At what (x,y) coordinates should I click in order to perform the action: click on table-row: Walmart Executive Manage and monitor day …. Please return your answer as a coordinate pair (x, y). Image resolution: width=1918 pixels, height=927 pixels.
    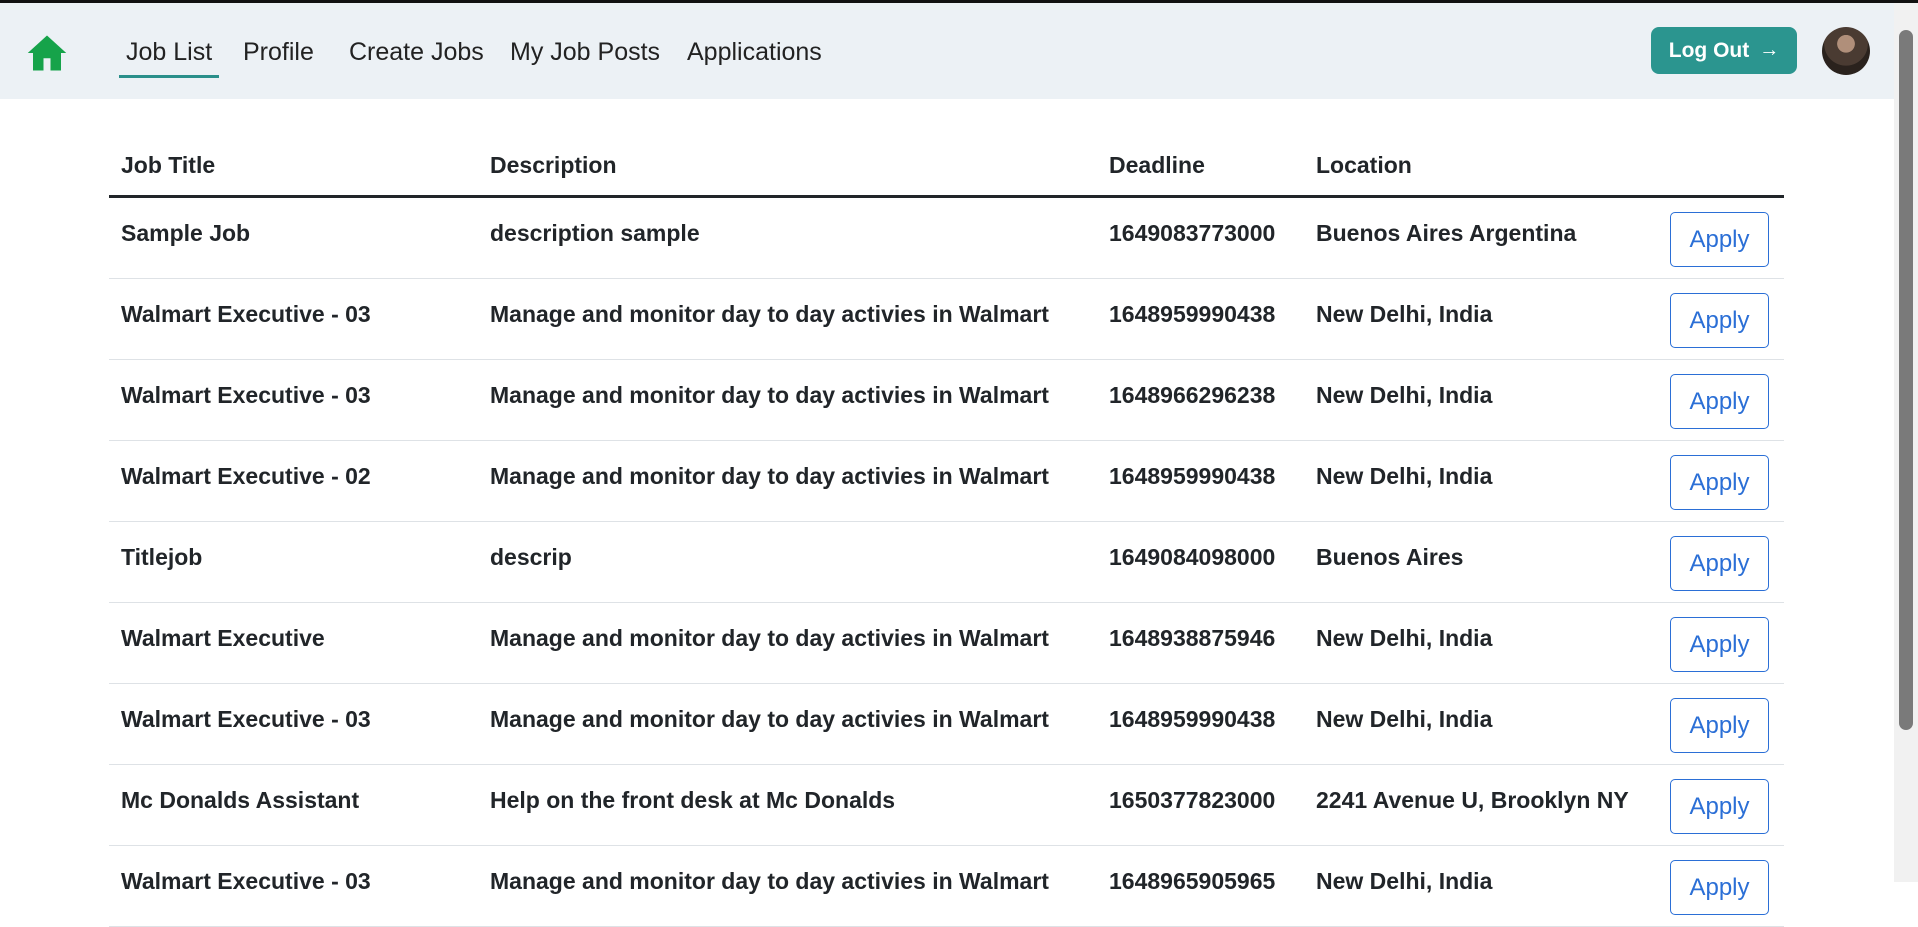
    Looking at the image, I should click on (946, 643).